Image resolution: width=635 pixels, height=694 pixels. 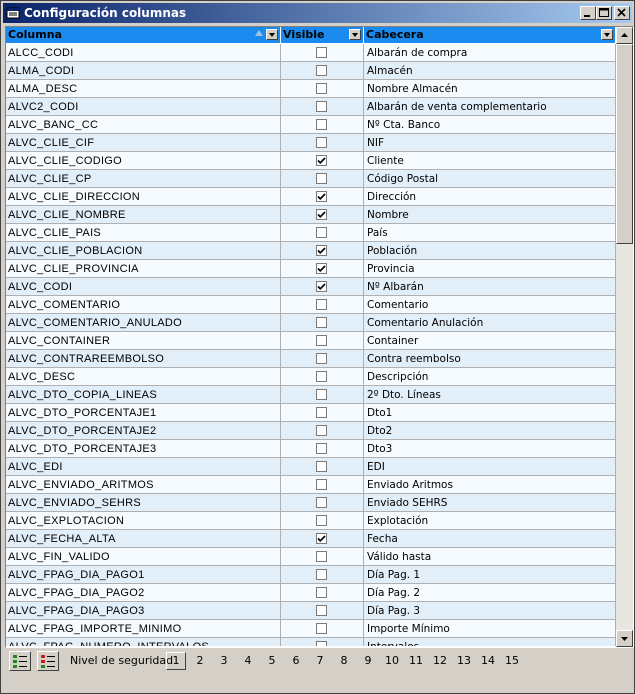 What do you see at coordinates (311, 642) in the screenshot?
I see `table-row: ALVC_FPAG_NUMERO_INTERVALOS Intervalos` at bounding box center [311, 642].